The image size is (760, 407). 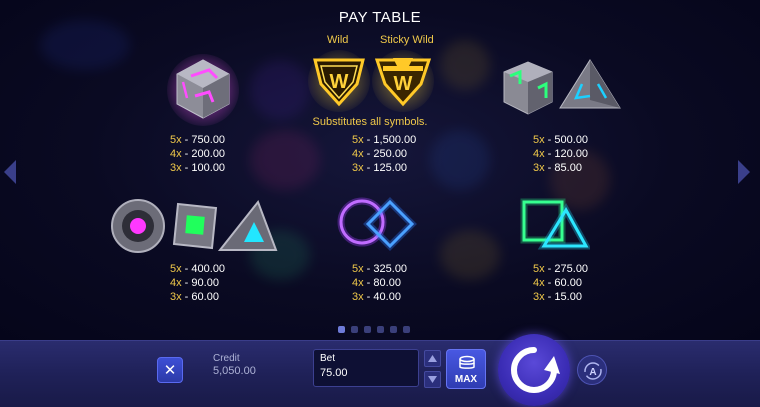 What do you see at coordinates (466, 379) in the screenshot?
I see `max-label: MAX` at bounding box center [466, 379].